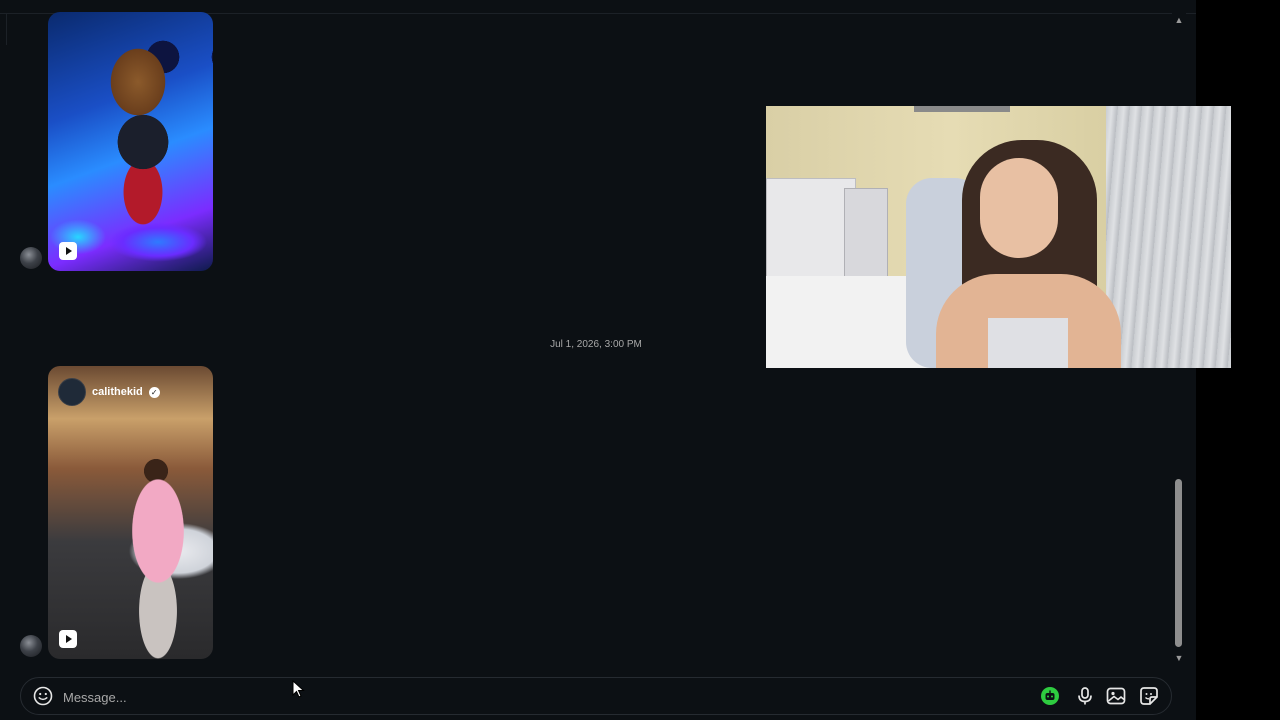 The height and width of the screenshot is (720, 1280). What do you see at coordinates (130, 512) in the screenshot?
I see `shared-reel-2: calithekid ✓` at bounding box center [130, 512].